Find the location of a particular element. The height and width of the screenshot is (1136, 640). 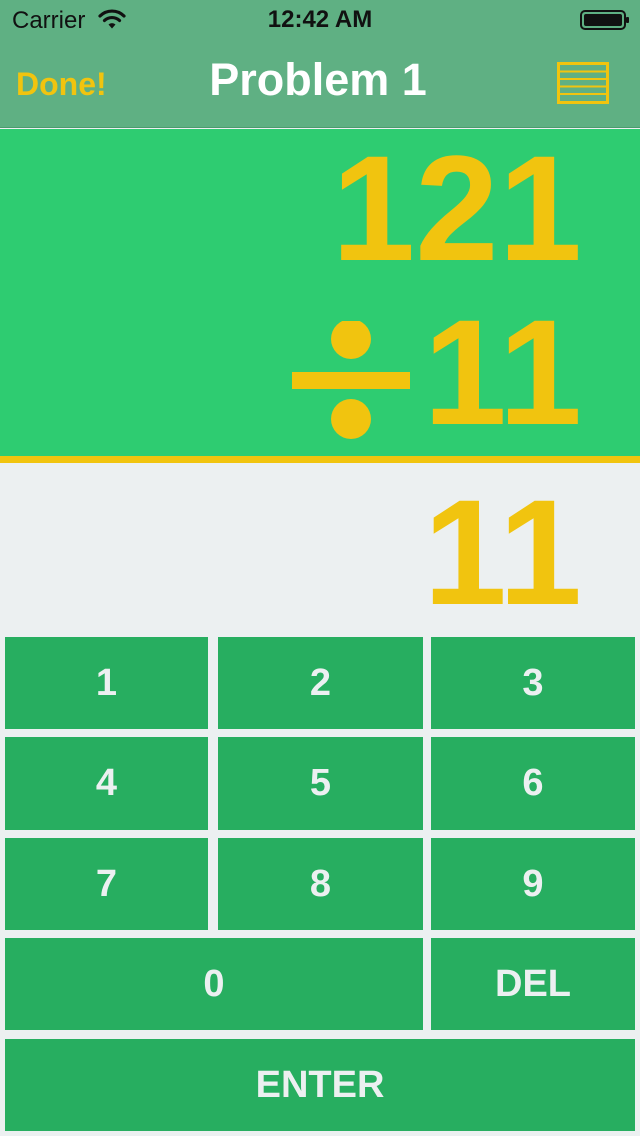

battery-icon is located at coordinates (604, 20).